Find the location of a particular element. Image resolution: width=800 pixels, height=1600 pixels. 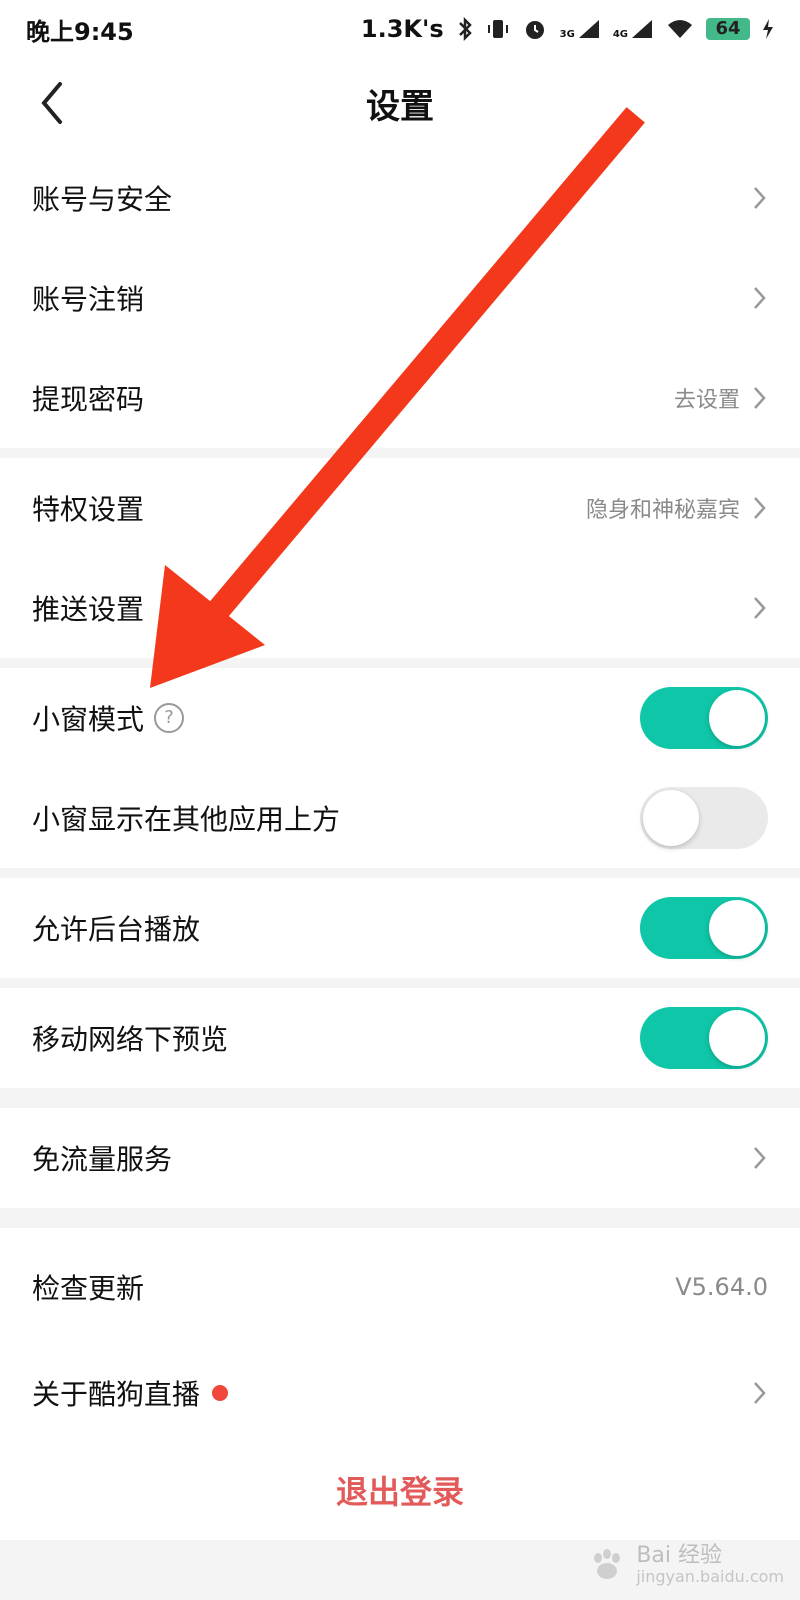

row-label: 移动网络下预览 is located at coordinates (130, 1039).